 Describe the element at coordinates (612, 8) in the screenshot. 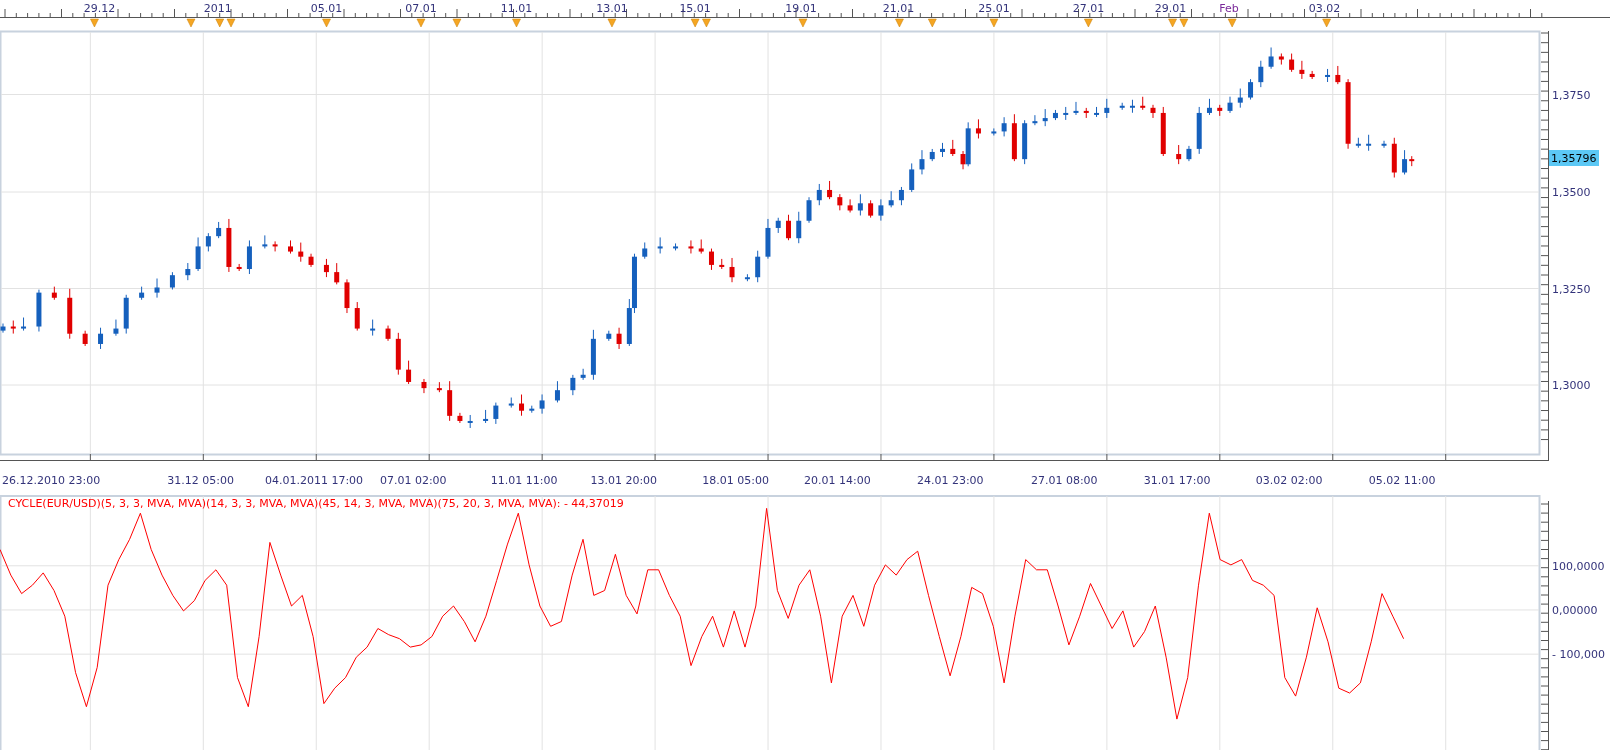

I see `date-label: 13.01` at that location.